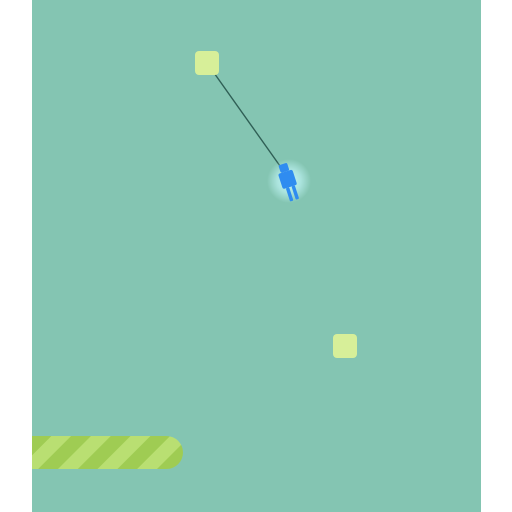  What do you see at coordinates (16, 256) in the screenshot?
I see `left-letterbox` at bounding box center [16, 256].